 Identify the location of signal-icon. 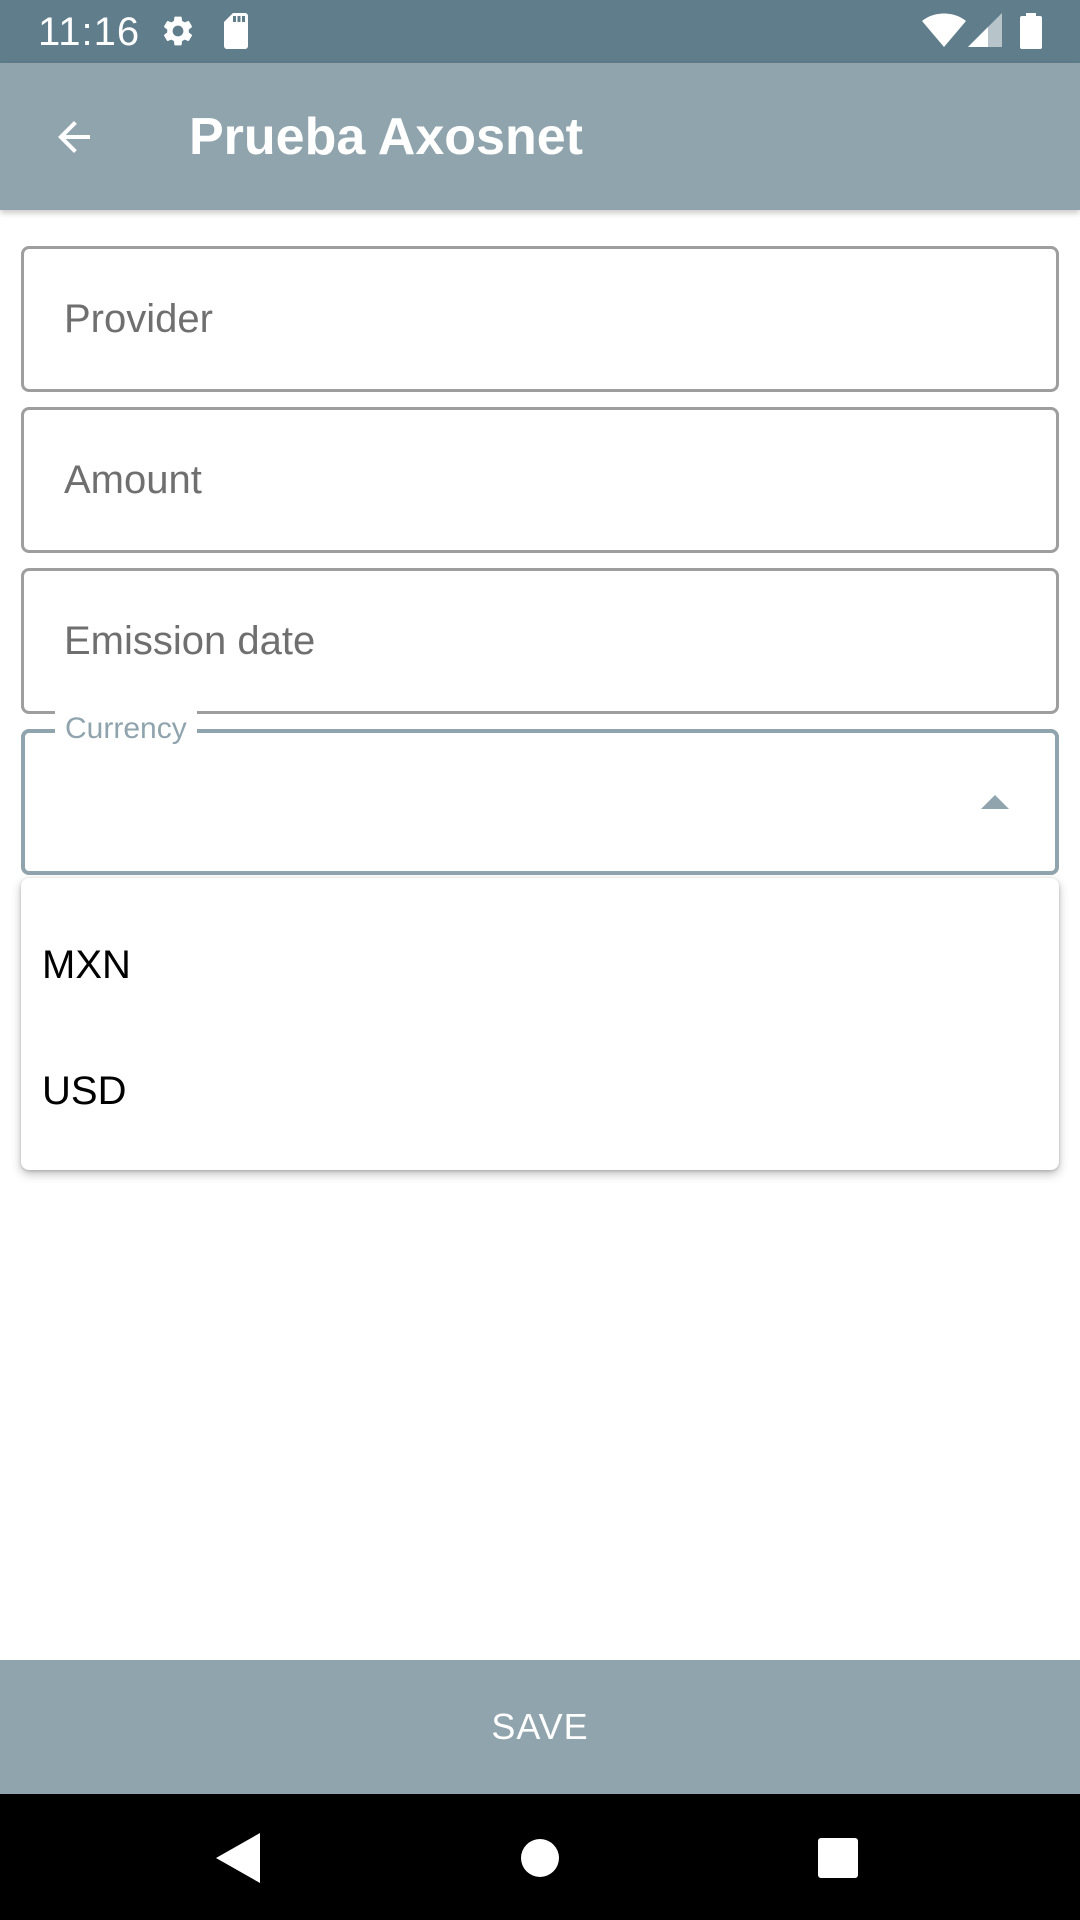
(985, 30).